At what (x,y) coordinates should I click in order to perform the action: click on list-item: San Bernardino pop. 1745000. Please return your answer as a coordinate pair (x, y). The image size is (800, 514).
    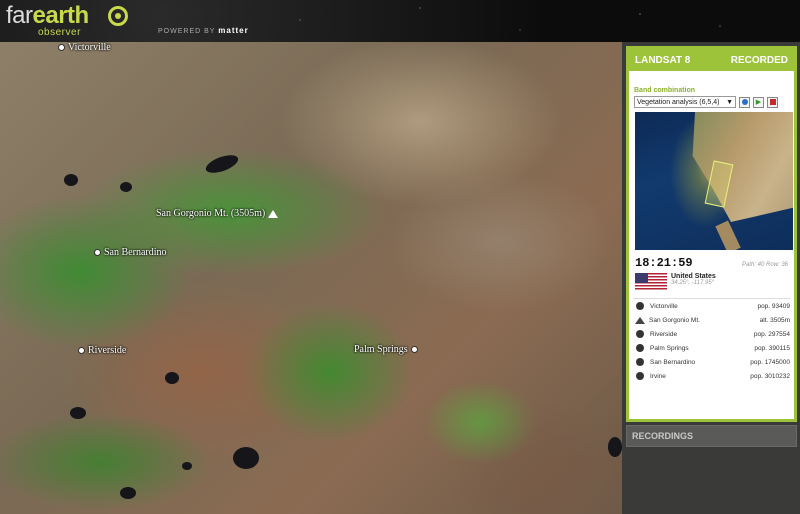
    Looking at the image, I should click on (711, 362).